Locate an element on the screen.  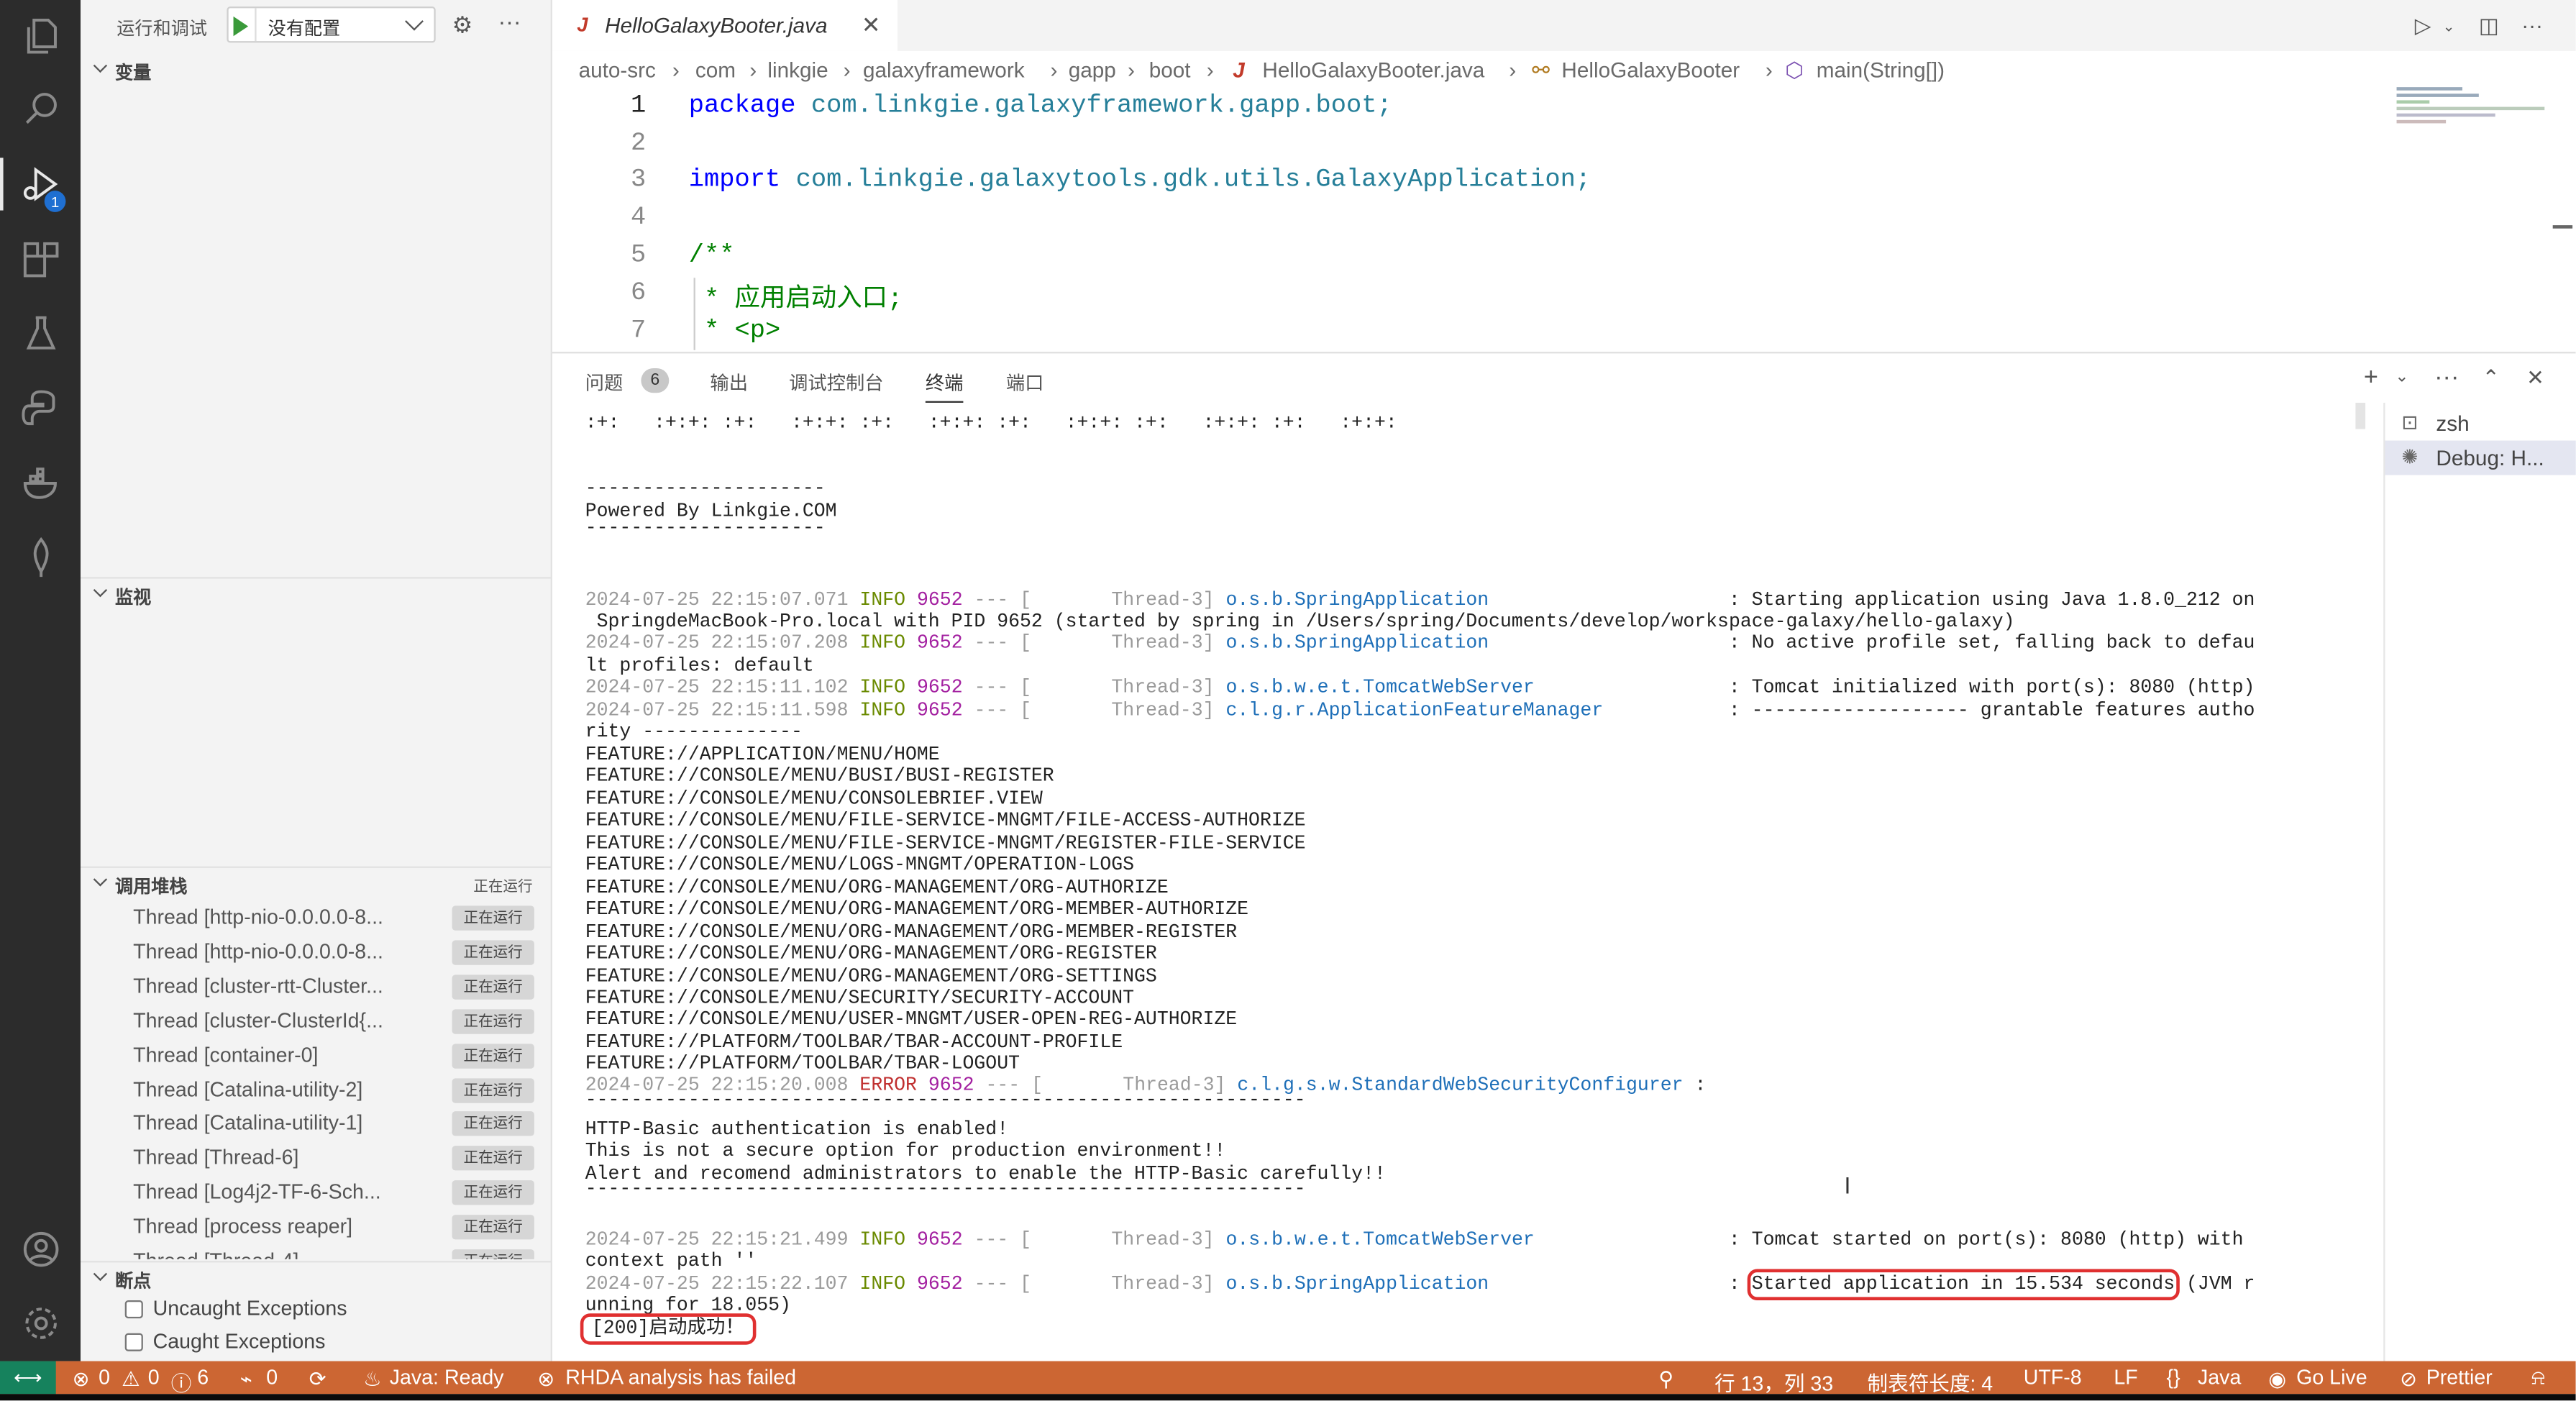
mongodb-leaf-icon is located at coordinates (40, 557).